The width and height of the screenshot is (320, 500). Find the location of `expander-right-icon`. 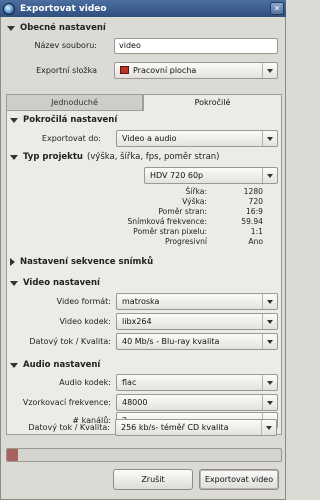

expander-right-icon is located at coordinates (12, 262).